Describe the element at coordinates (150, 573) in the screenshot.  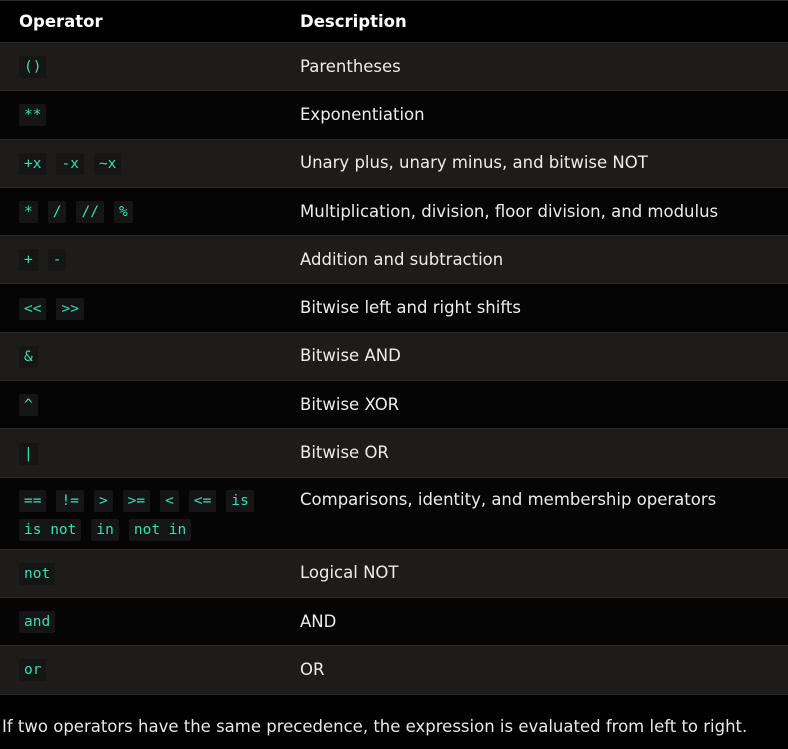
I see `operator-cell: not` at that location.